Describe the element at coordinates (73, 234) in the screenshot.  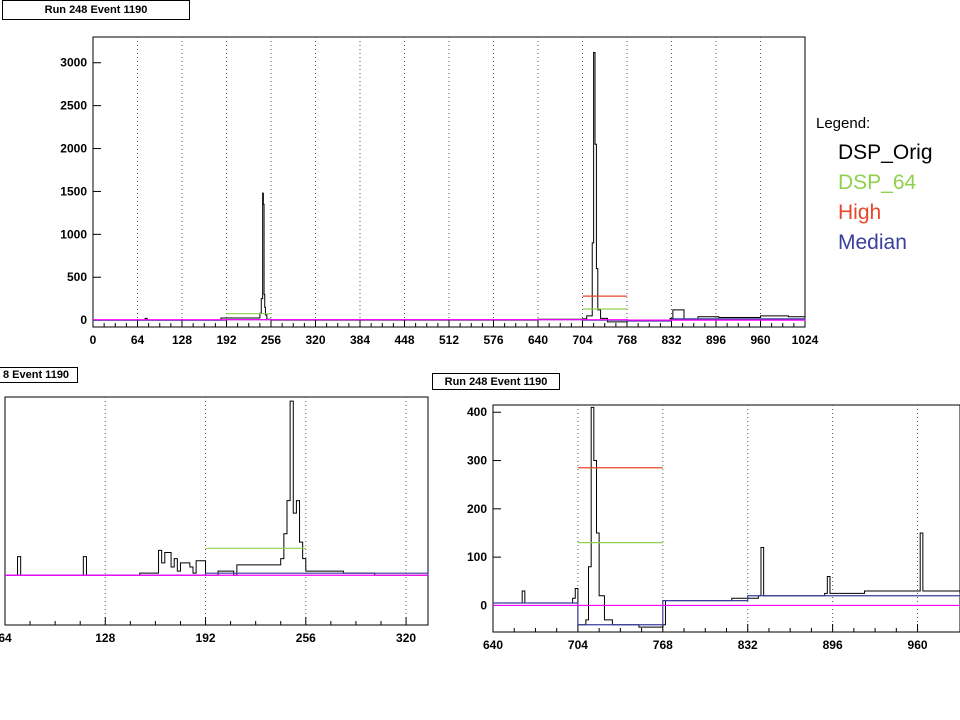
I see `full-ytick-label: 1000` at that location.